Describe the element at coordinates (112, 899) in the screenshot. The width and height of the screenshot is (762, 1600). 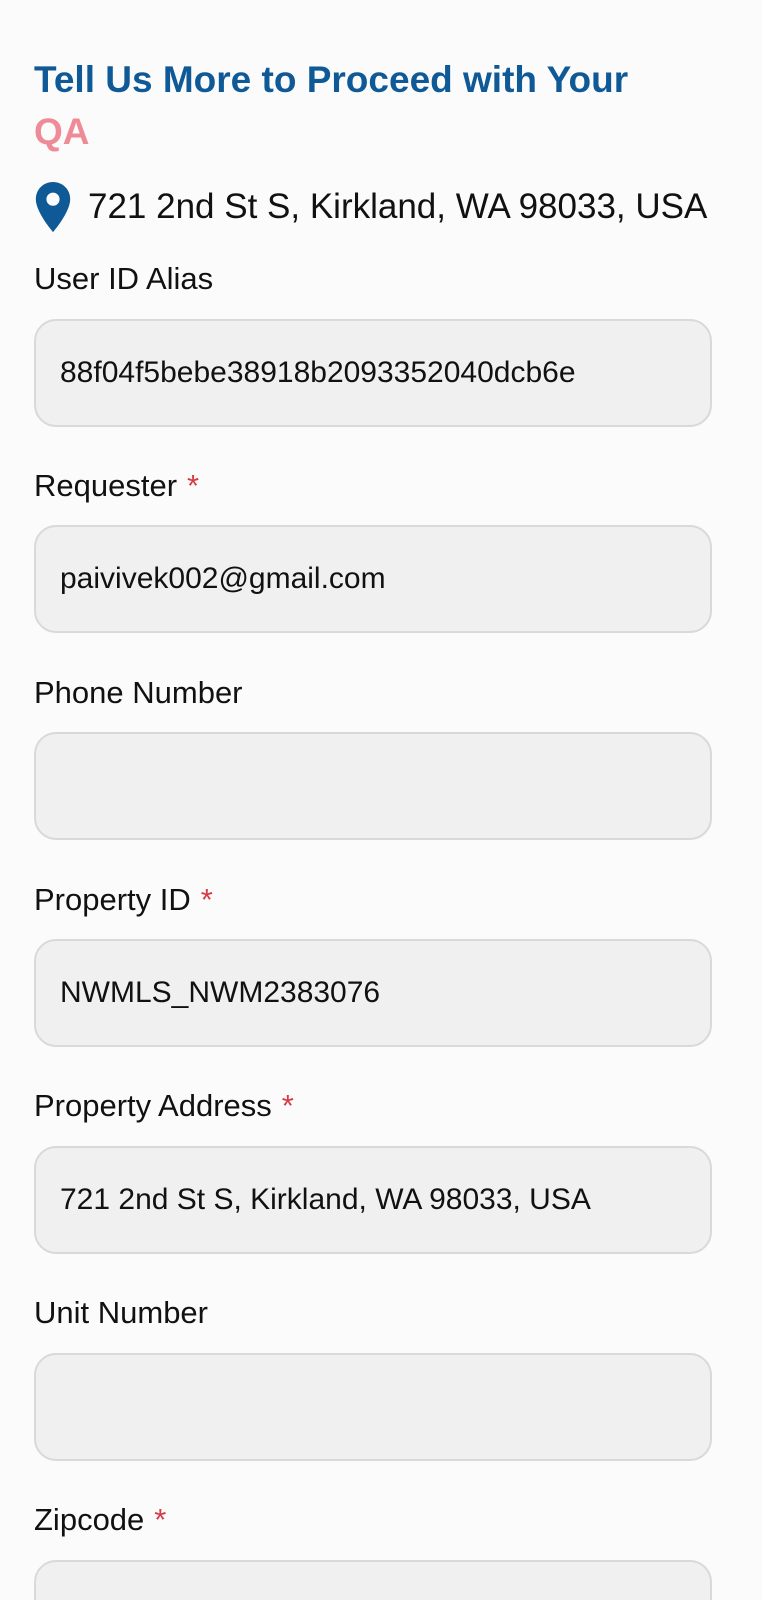
I see `property-id-label-text: Property ID` at that location.